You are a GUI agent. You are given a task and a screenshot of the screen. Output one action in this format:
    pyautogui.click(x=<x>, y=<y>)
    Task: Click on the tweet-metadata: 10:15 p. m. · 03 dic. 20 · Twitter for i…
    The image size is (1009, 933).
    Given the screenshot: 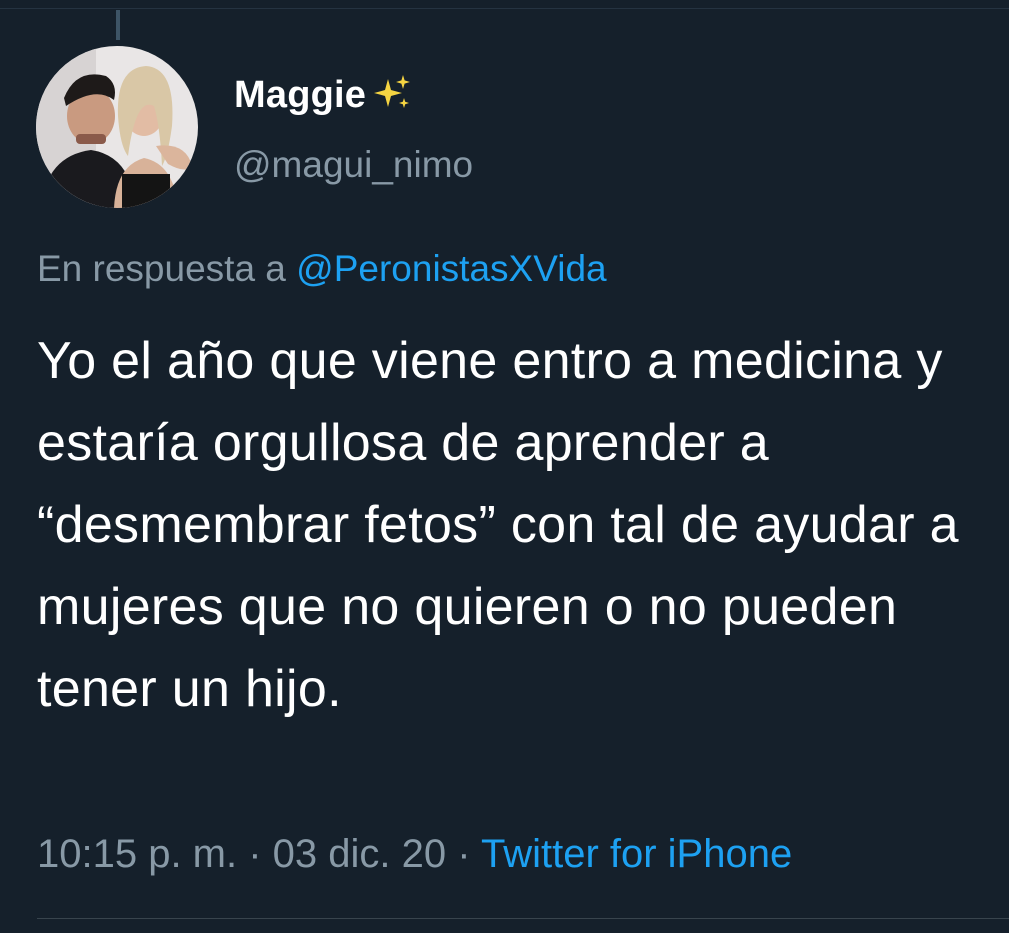 What is the action you would take?
    pyautogui.click(x=414, y=854)
    